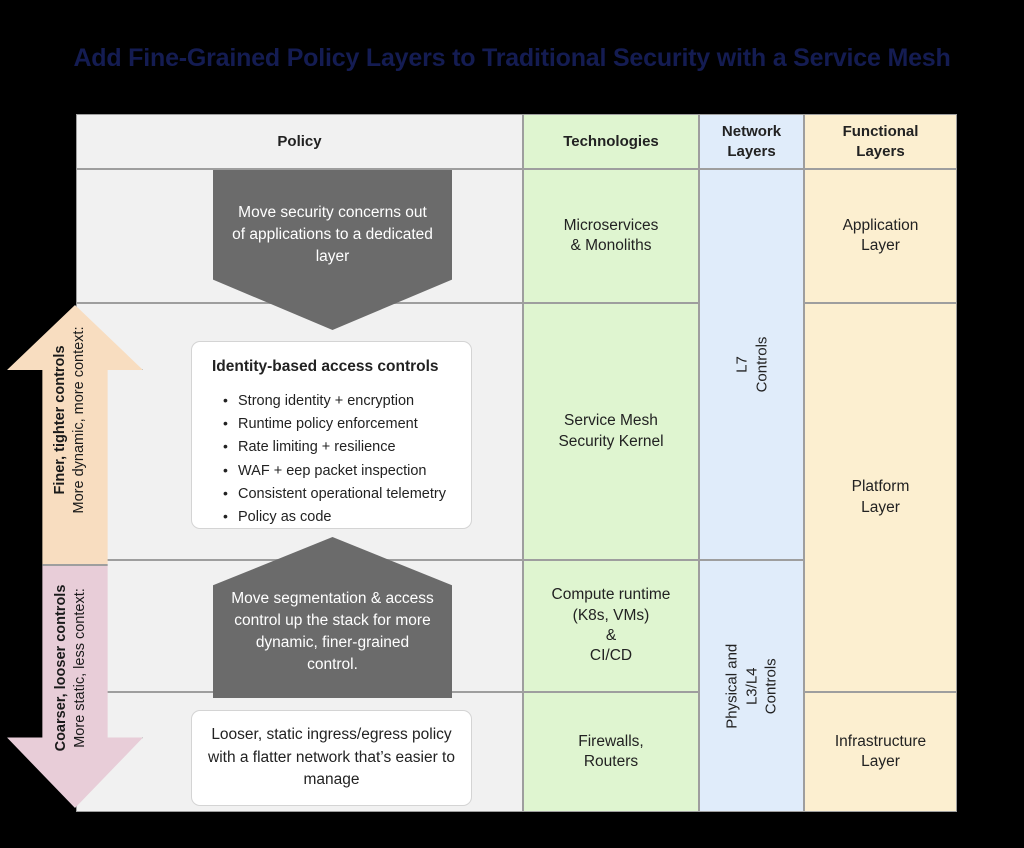 This screenshot has width=1024, height=848. I want to click on down-arrow-label-line1: More static, less context:, so click(80, 668).